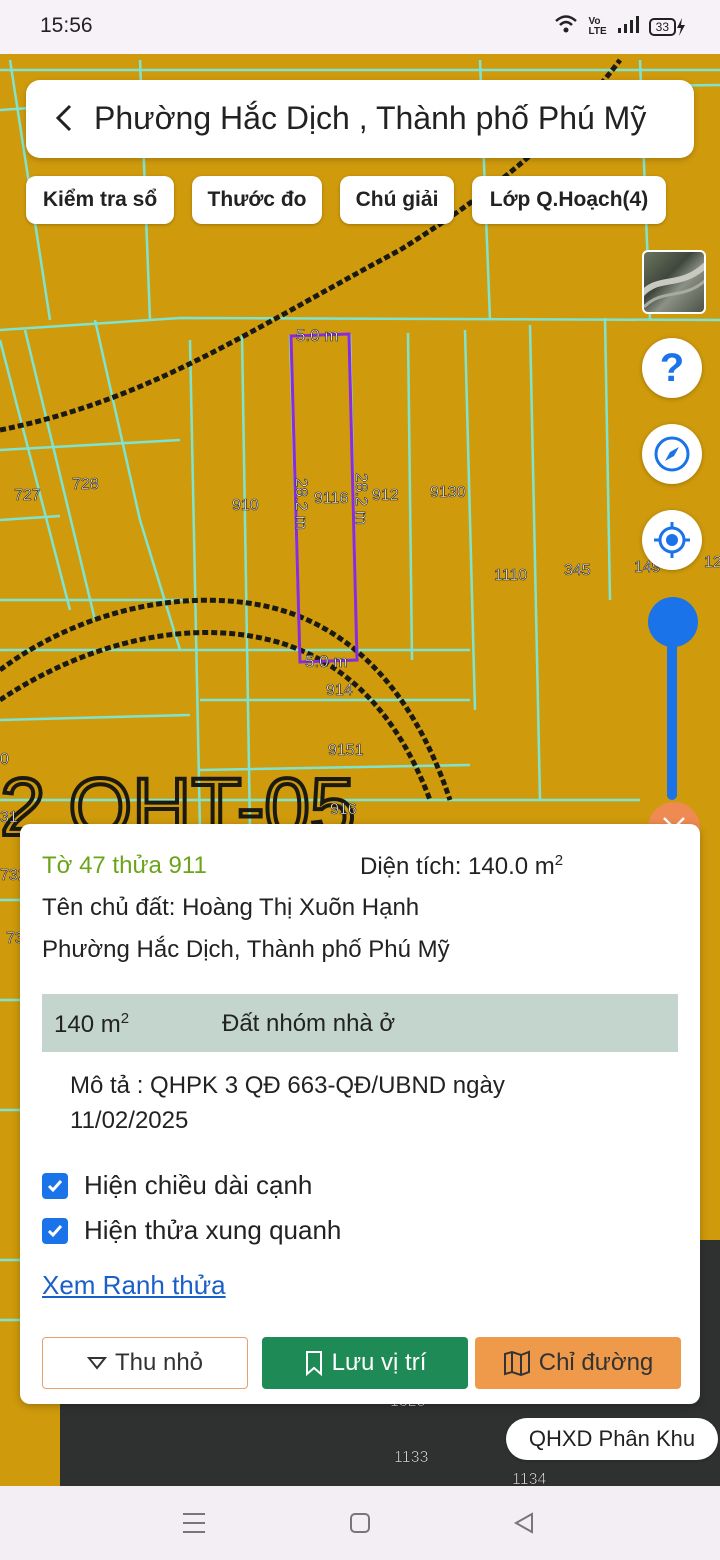 The image size is (720, 1560). I want to click on help-glyph: ?, so click(672, 367).